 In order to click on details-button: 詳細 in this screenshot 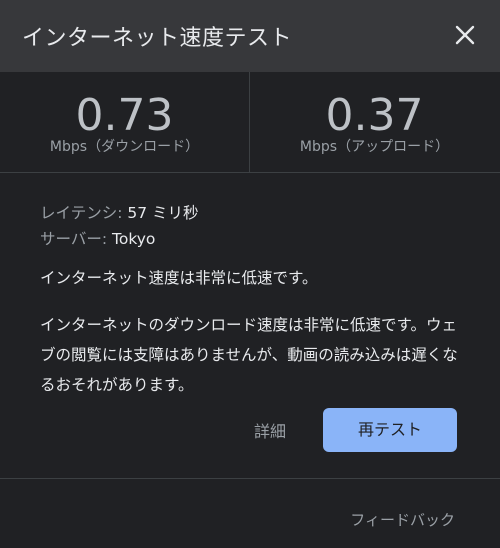, I will do `click(270, 430)`.